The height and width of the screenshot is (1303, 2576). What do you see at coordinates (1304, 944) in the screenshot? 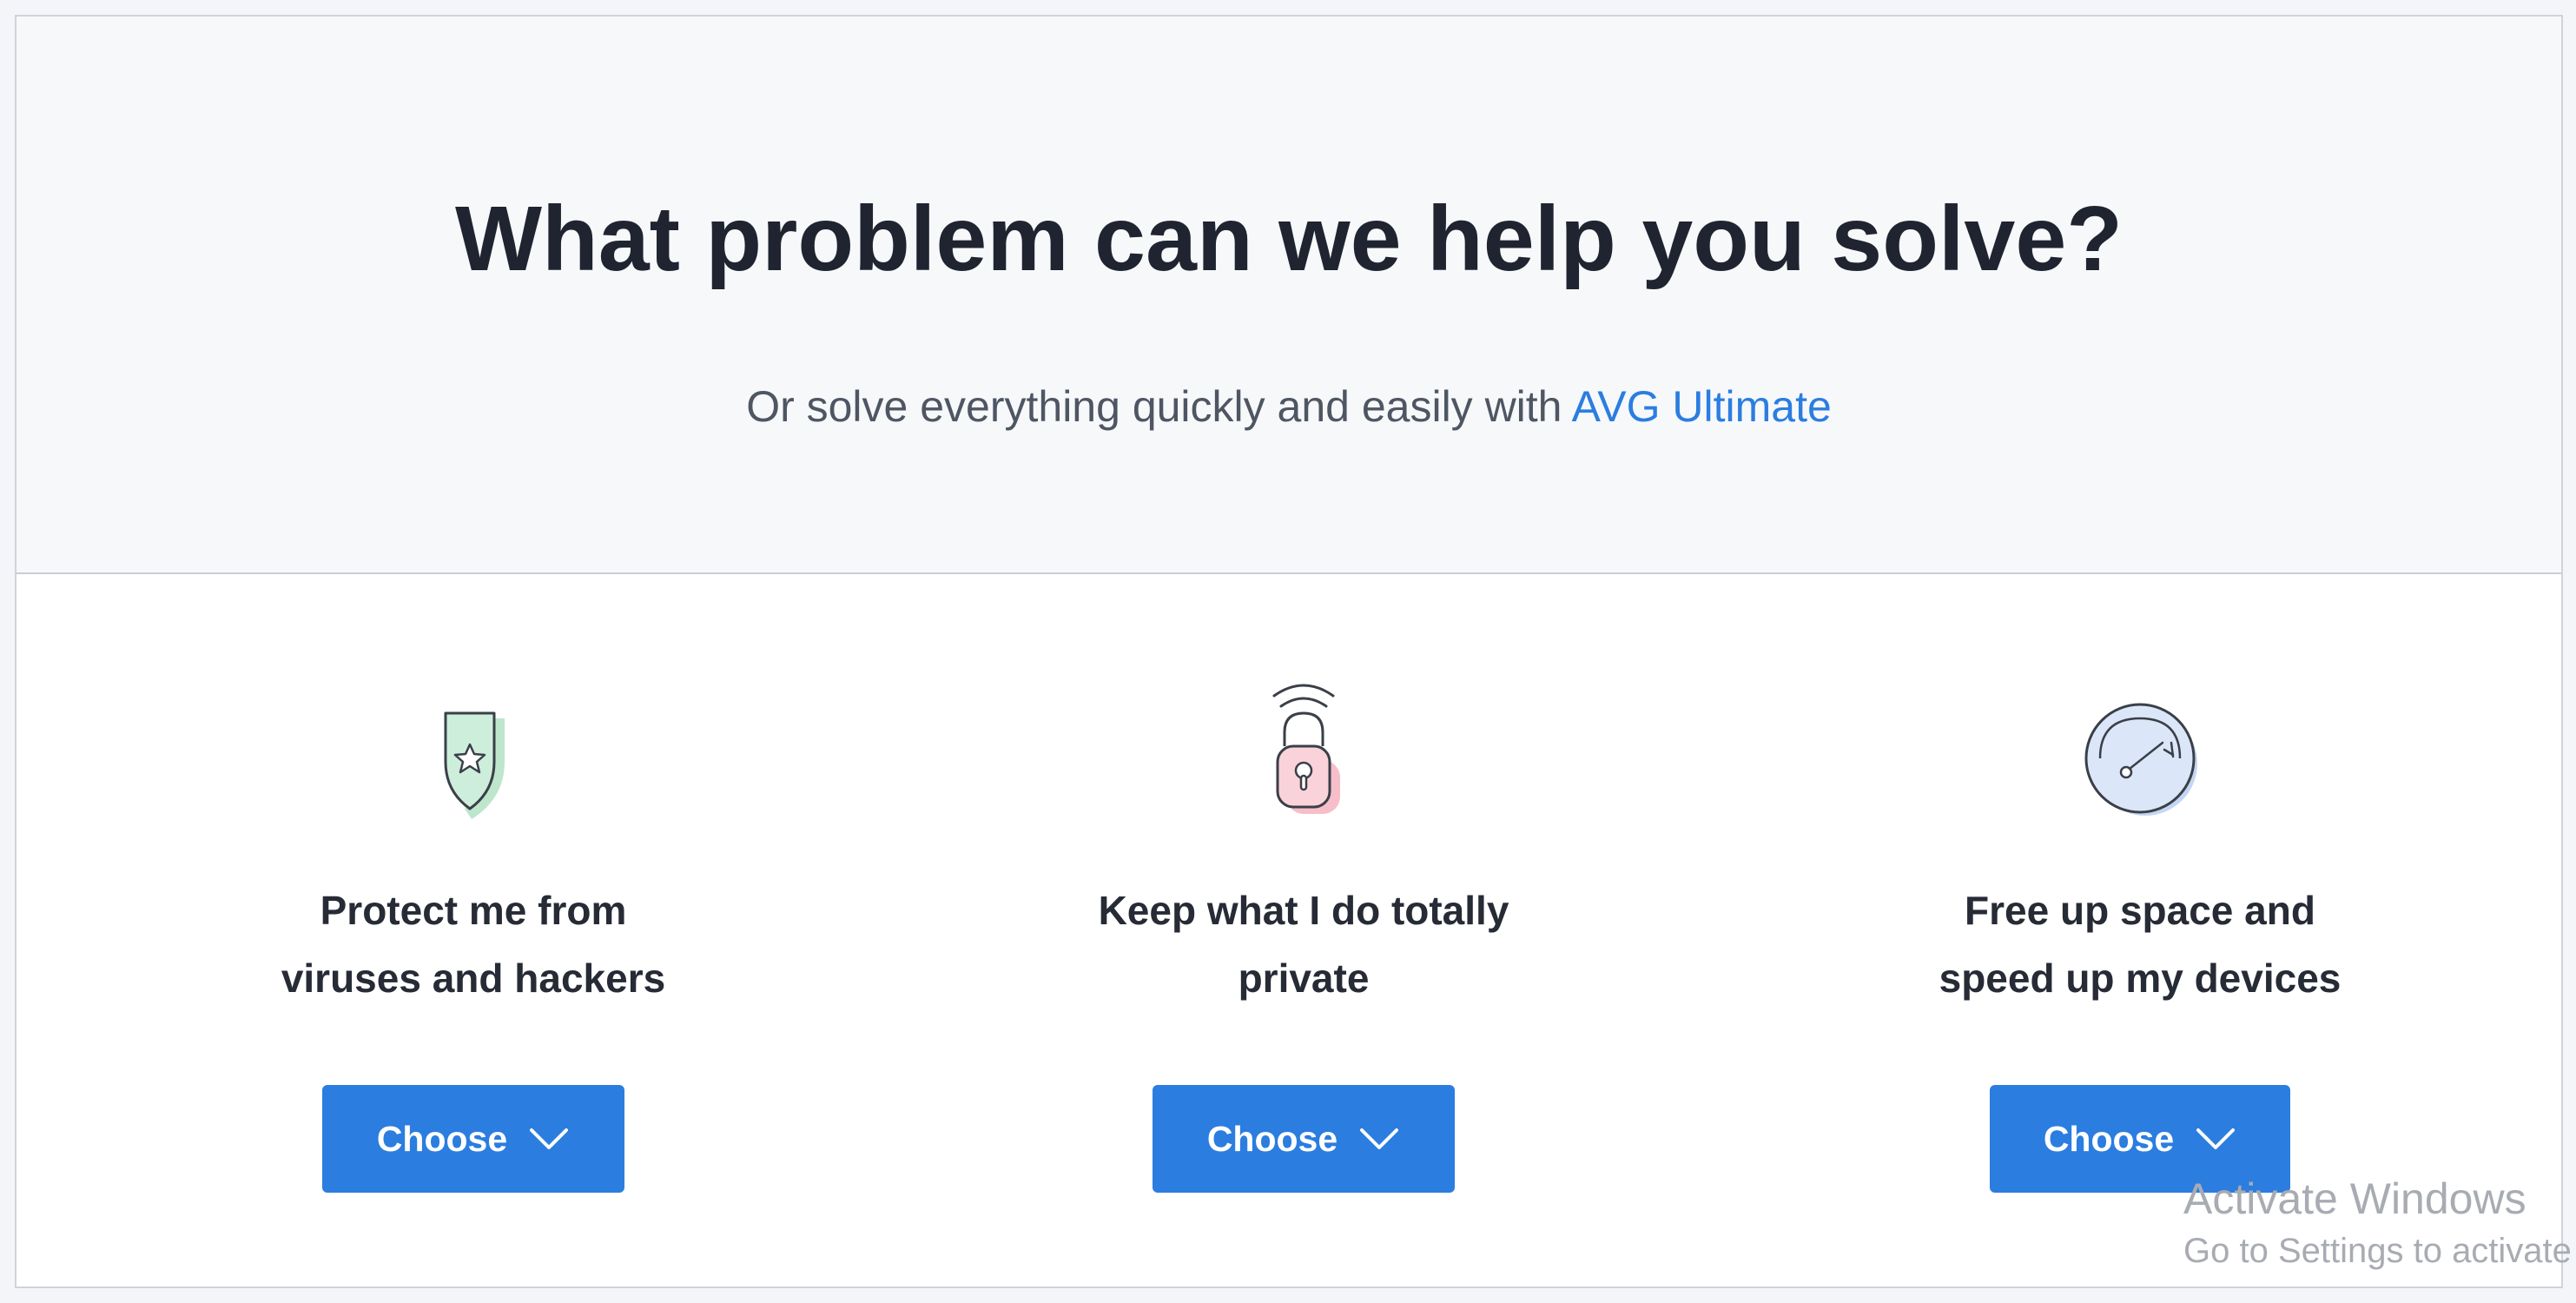
I see `card-title: Keep what I do totally private` at bounding box center [1304, 944].